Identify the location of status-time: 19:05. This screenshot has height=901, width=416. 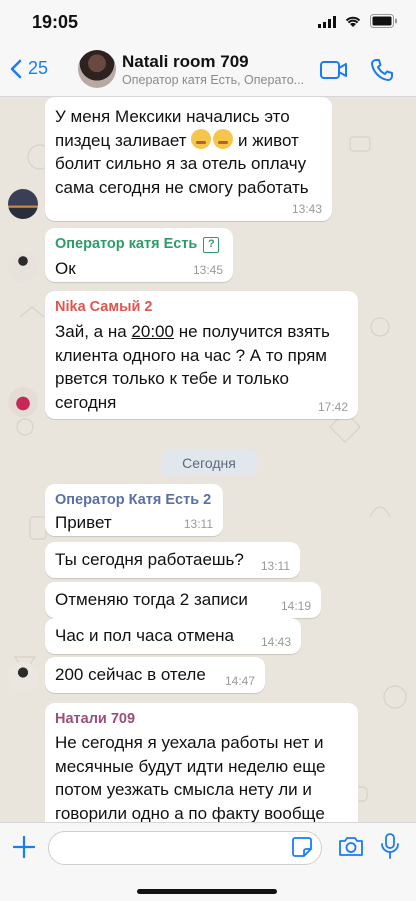
(55, 22).